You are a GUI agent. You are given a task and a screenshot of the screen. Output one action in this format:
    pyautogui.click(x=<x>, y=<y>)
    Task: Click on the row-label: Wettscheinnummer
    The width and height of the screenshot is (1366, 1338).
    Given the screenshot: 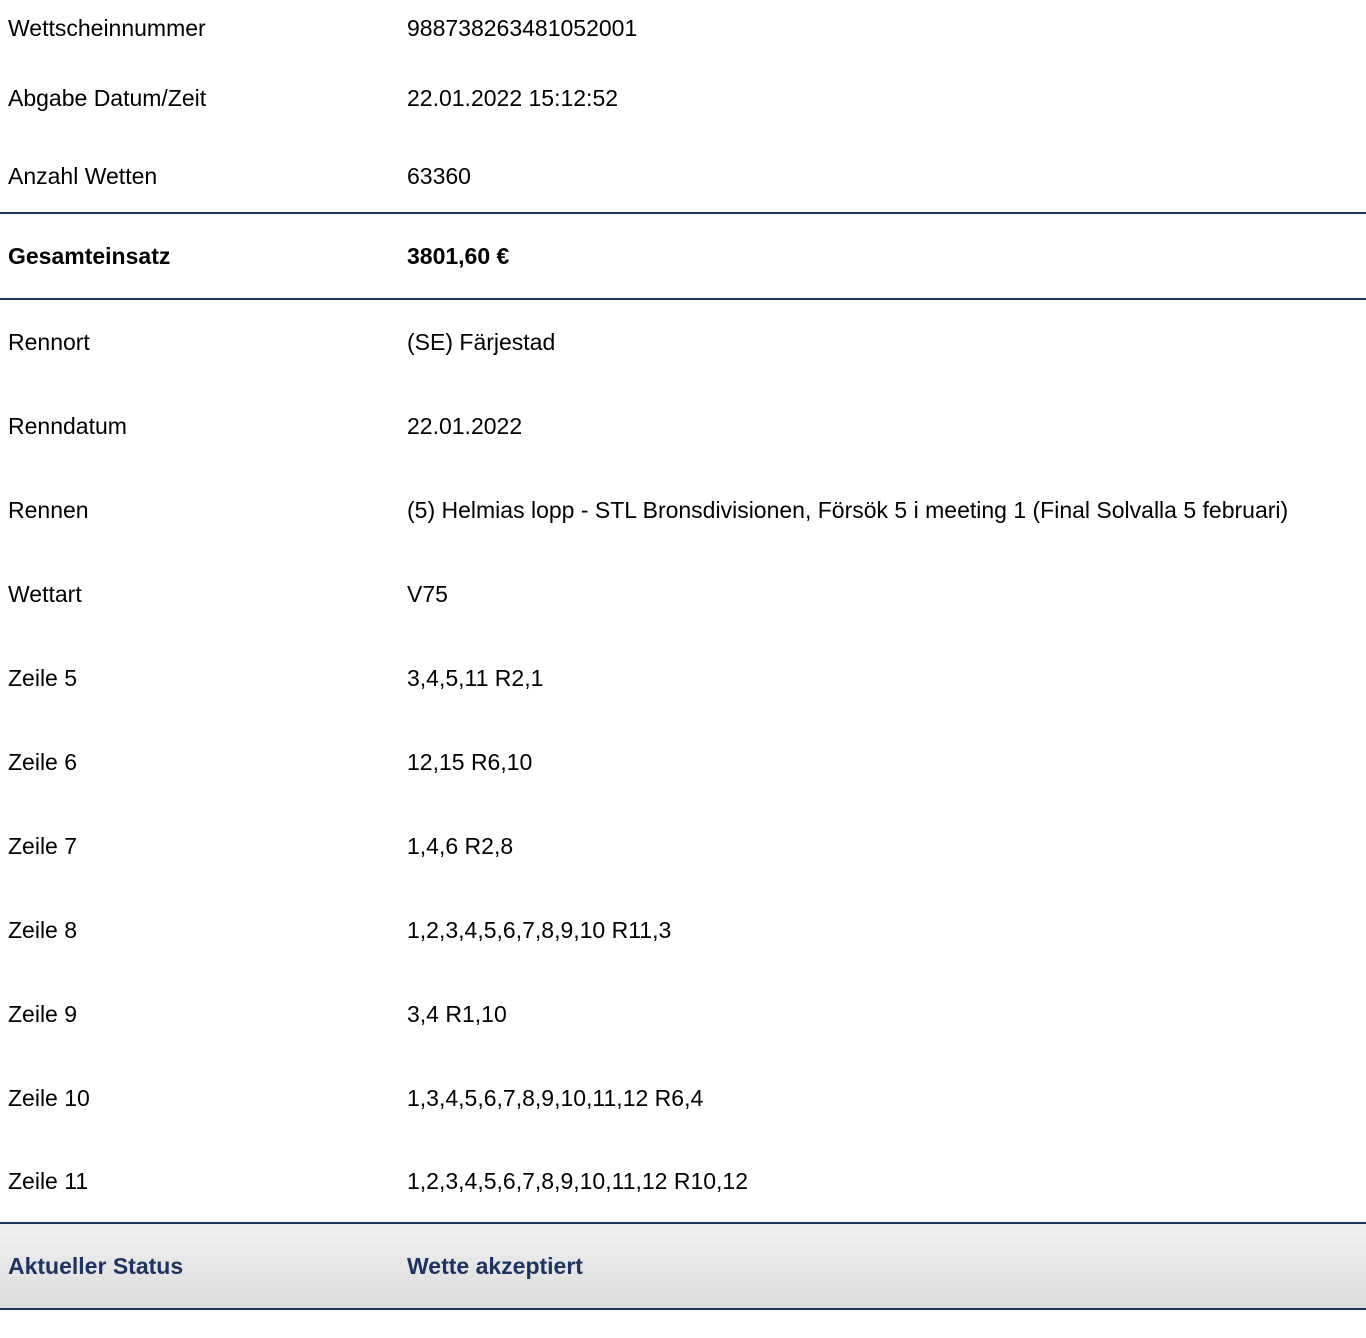 What is the action you would take?
    pyautogui.click(x=107, y=28)
    